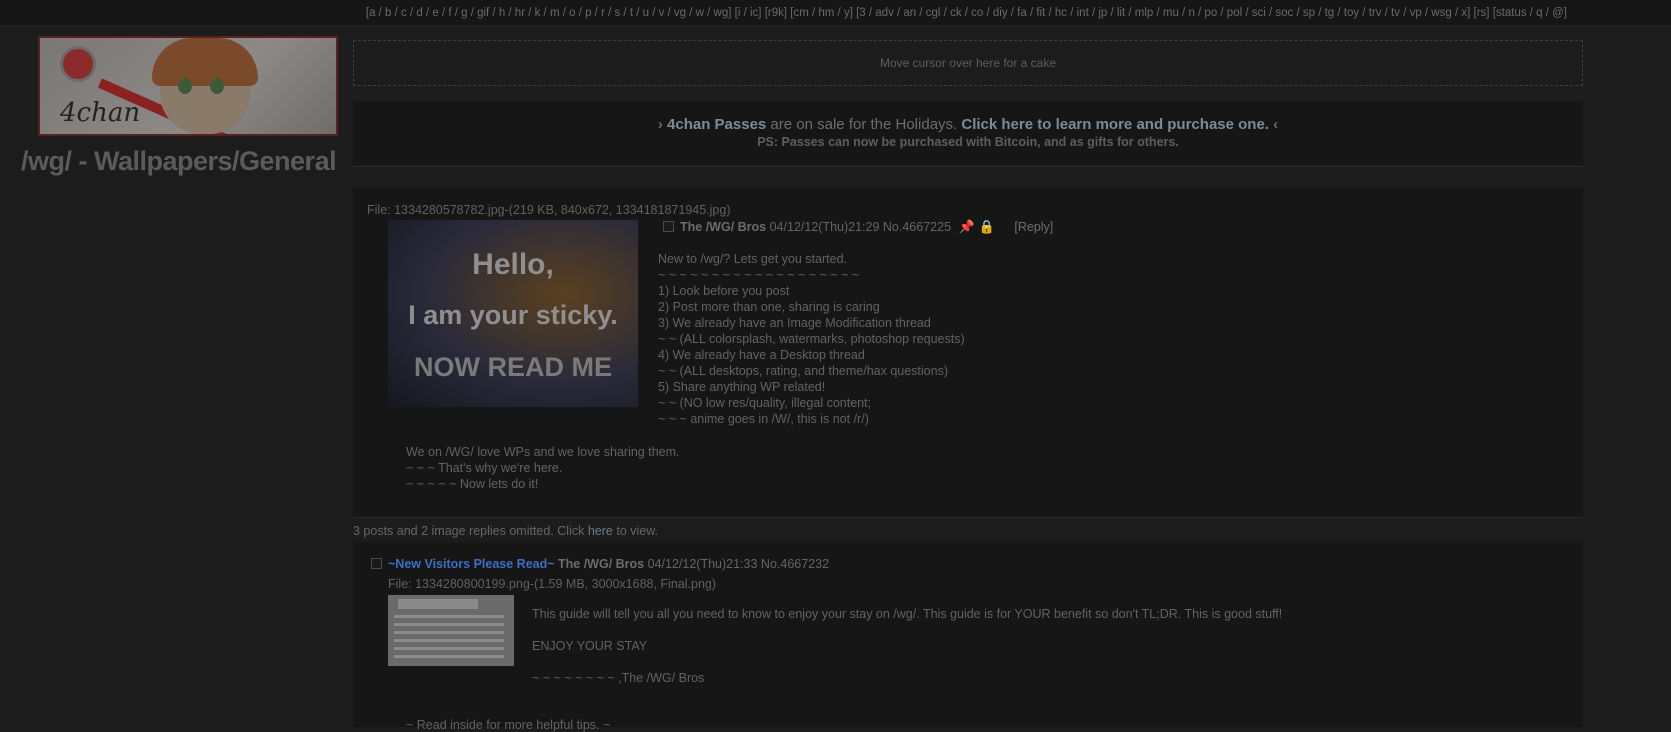 Image resolution: width=1671 pixels, height=732 pixels. Describe the element at coordinates (821, 13) in the screenshot. I see `nav-group-4: [cm / hm / y]` at that location.